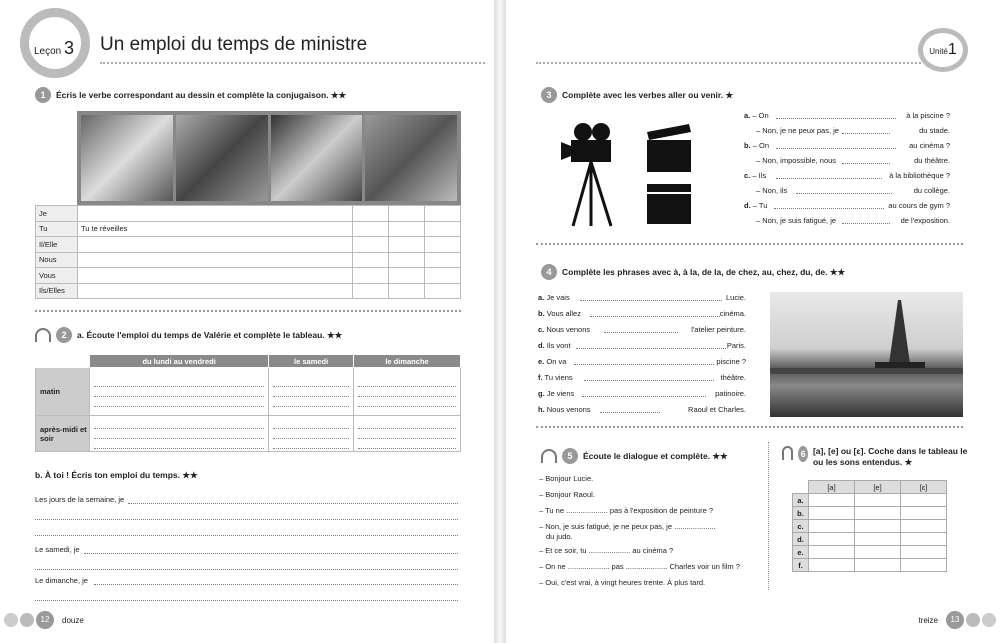 Image resolution: width=1000 pixels, height=643 pixels. Describe the element at coordinates (56, 244) in the screenshot. I see `pronoun-cell: Il/Elle` at that location.